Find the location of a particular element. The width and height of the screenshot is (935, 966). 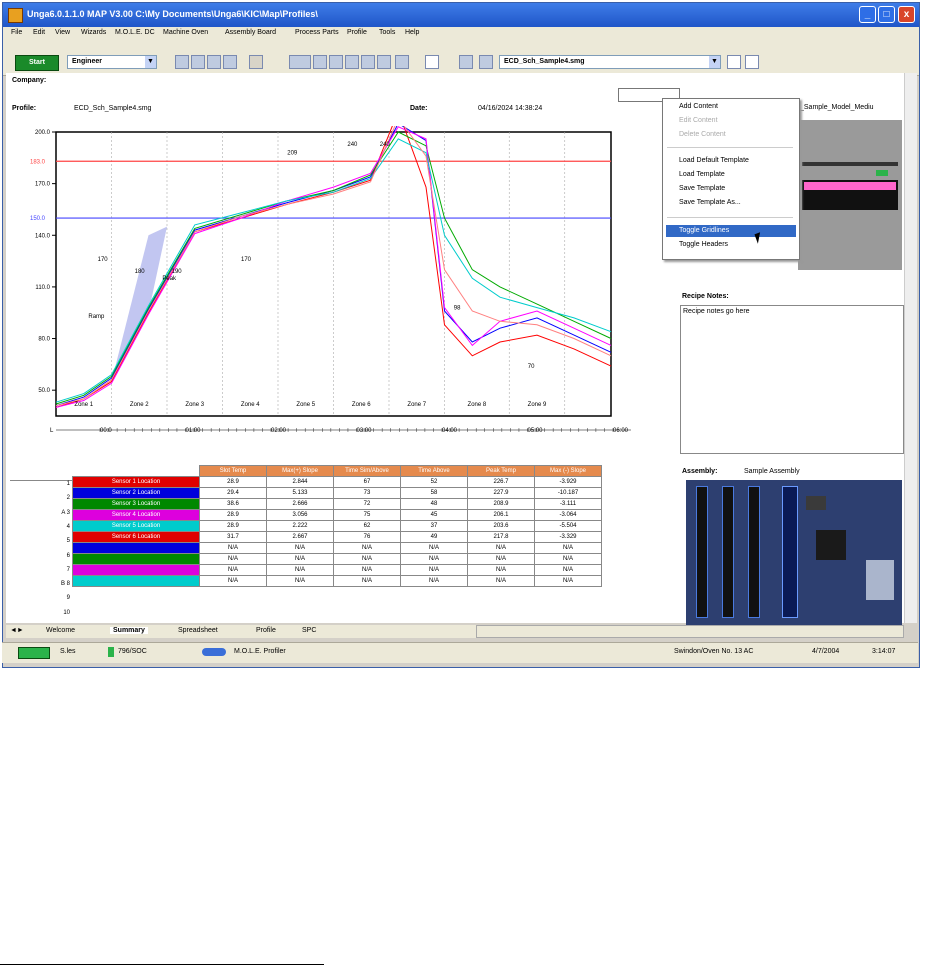

menu-edit: Edit is located at coordinates (39, 32).